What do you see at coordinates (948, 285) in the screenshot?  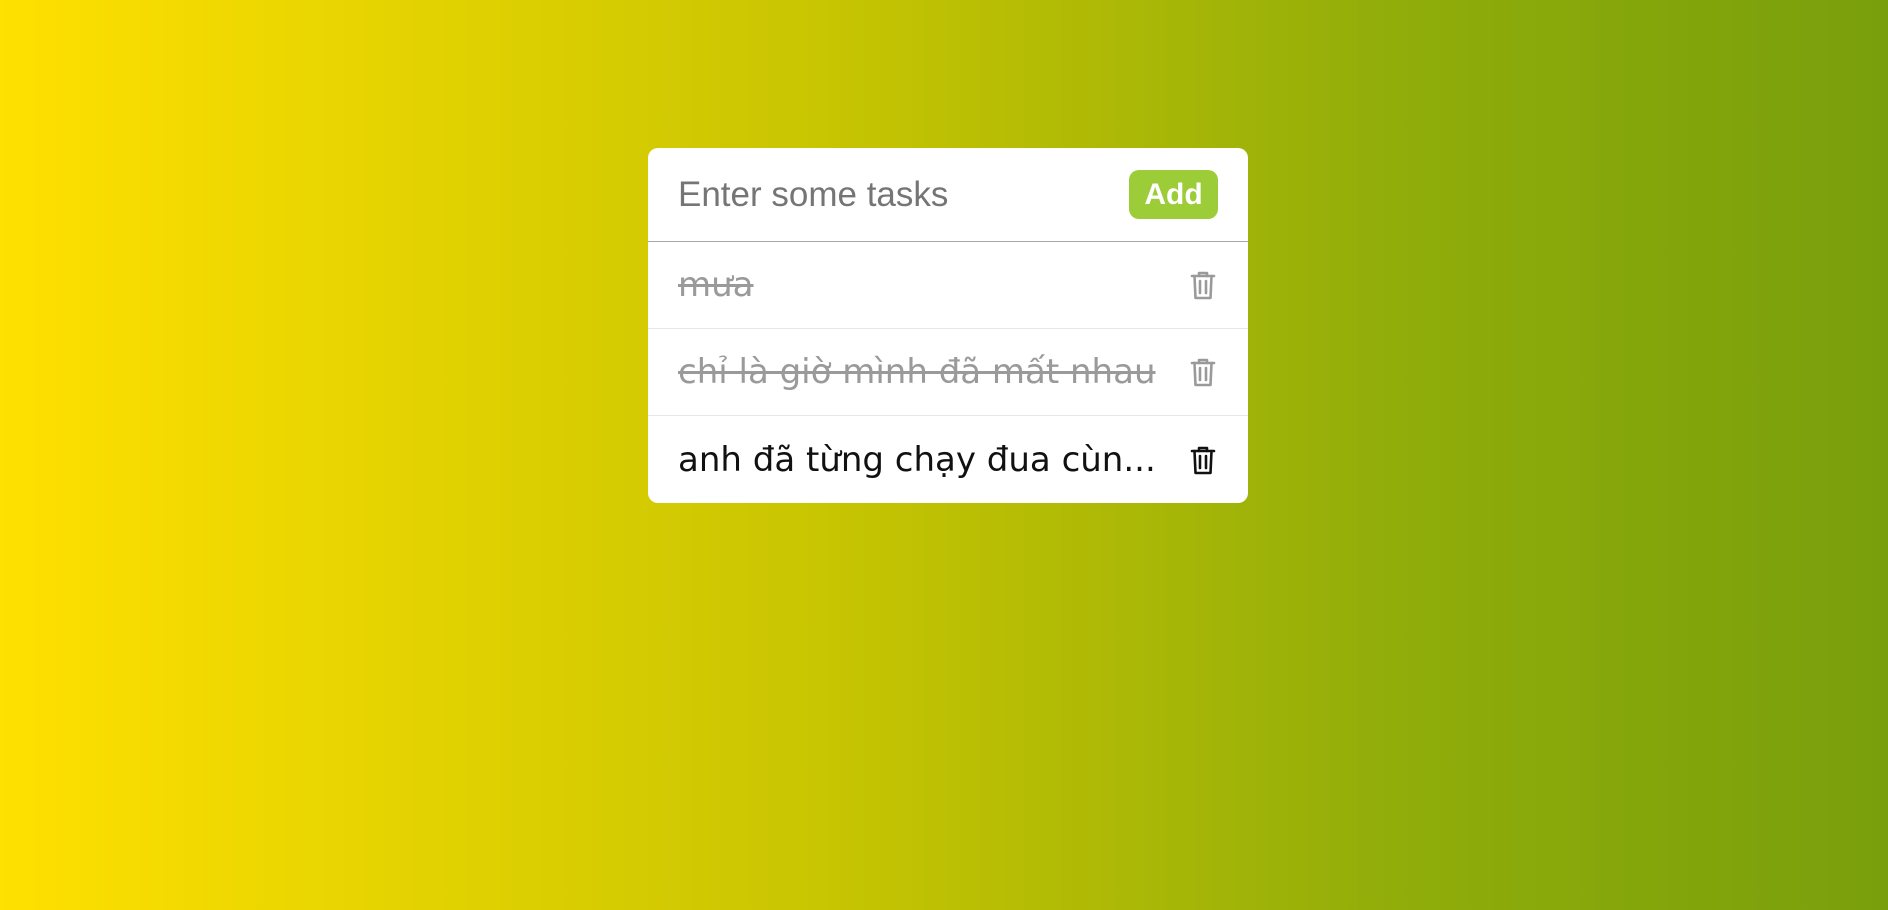 I see `task-item: mưa` at bounding box center [948, 285].